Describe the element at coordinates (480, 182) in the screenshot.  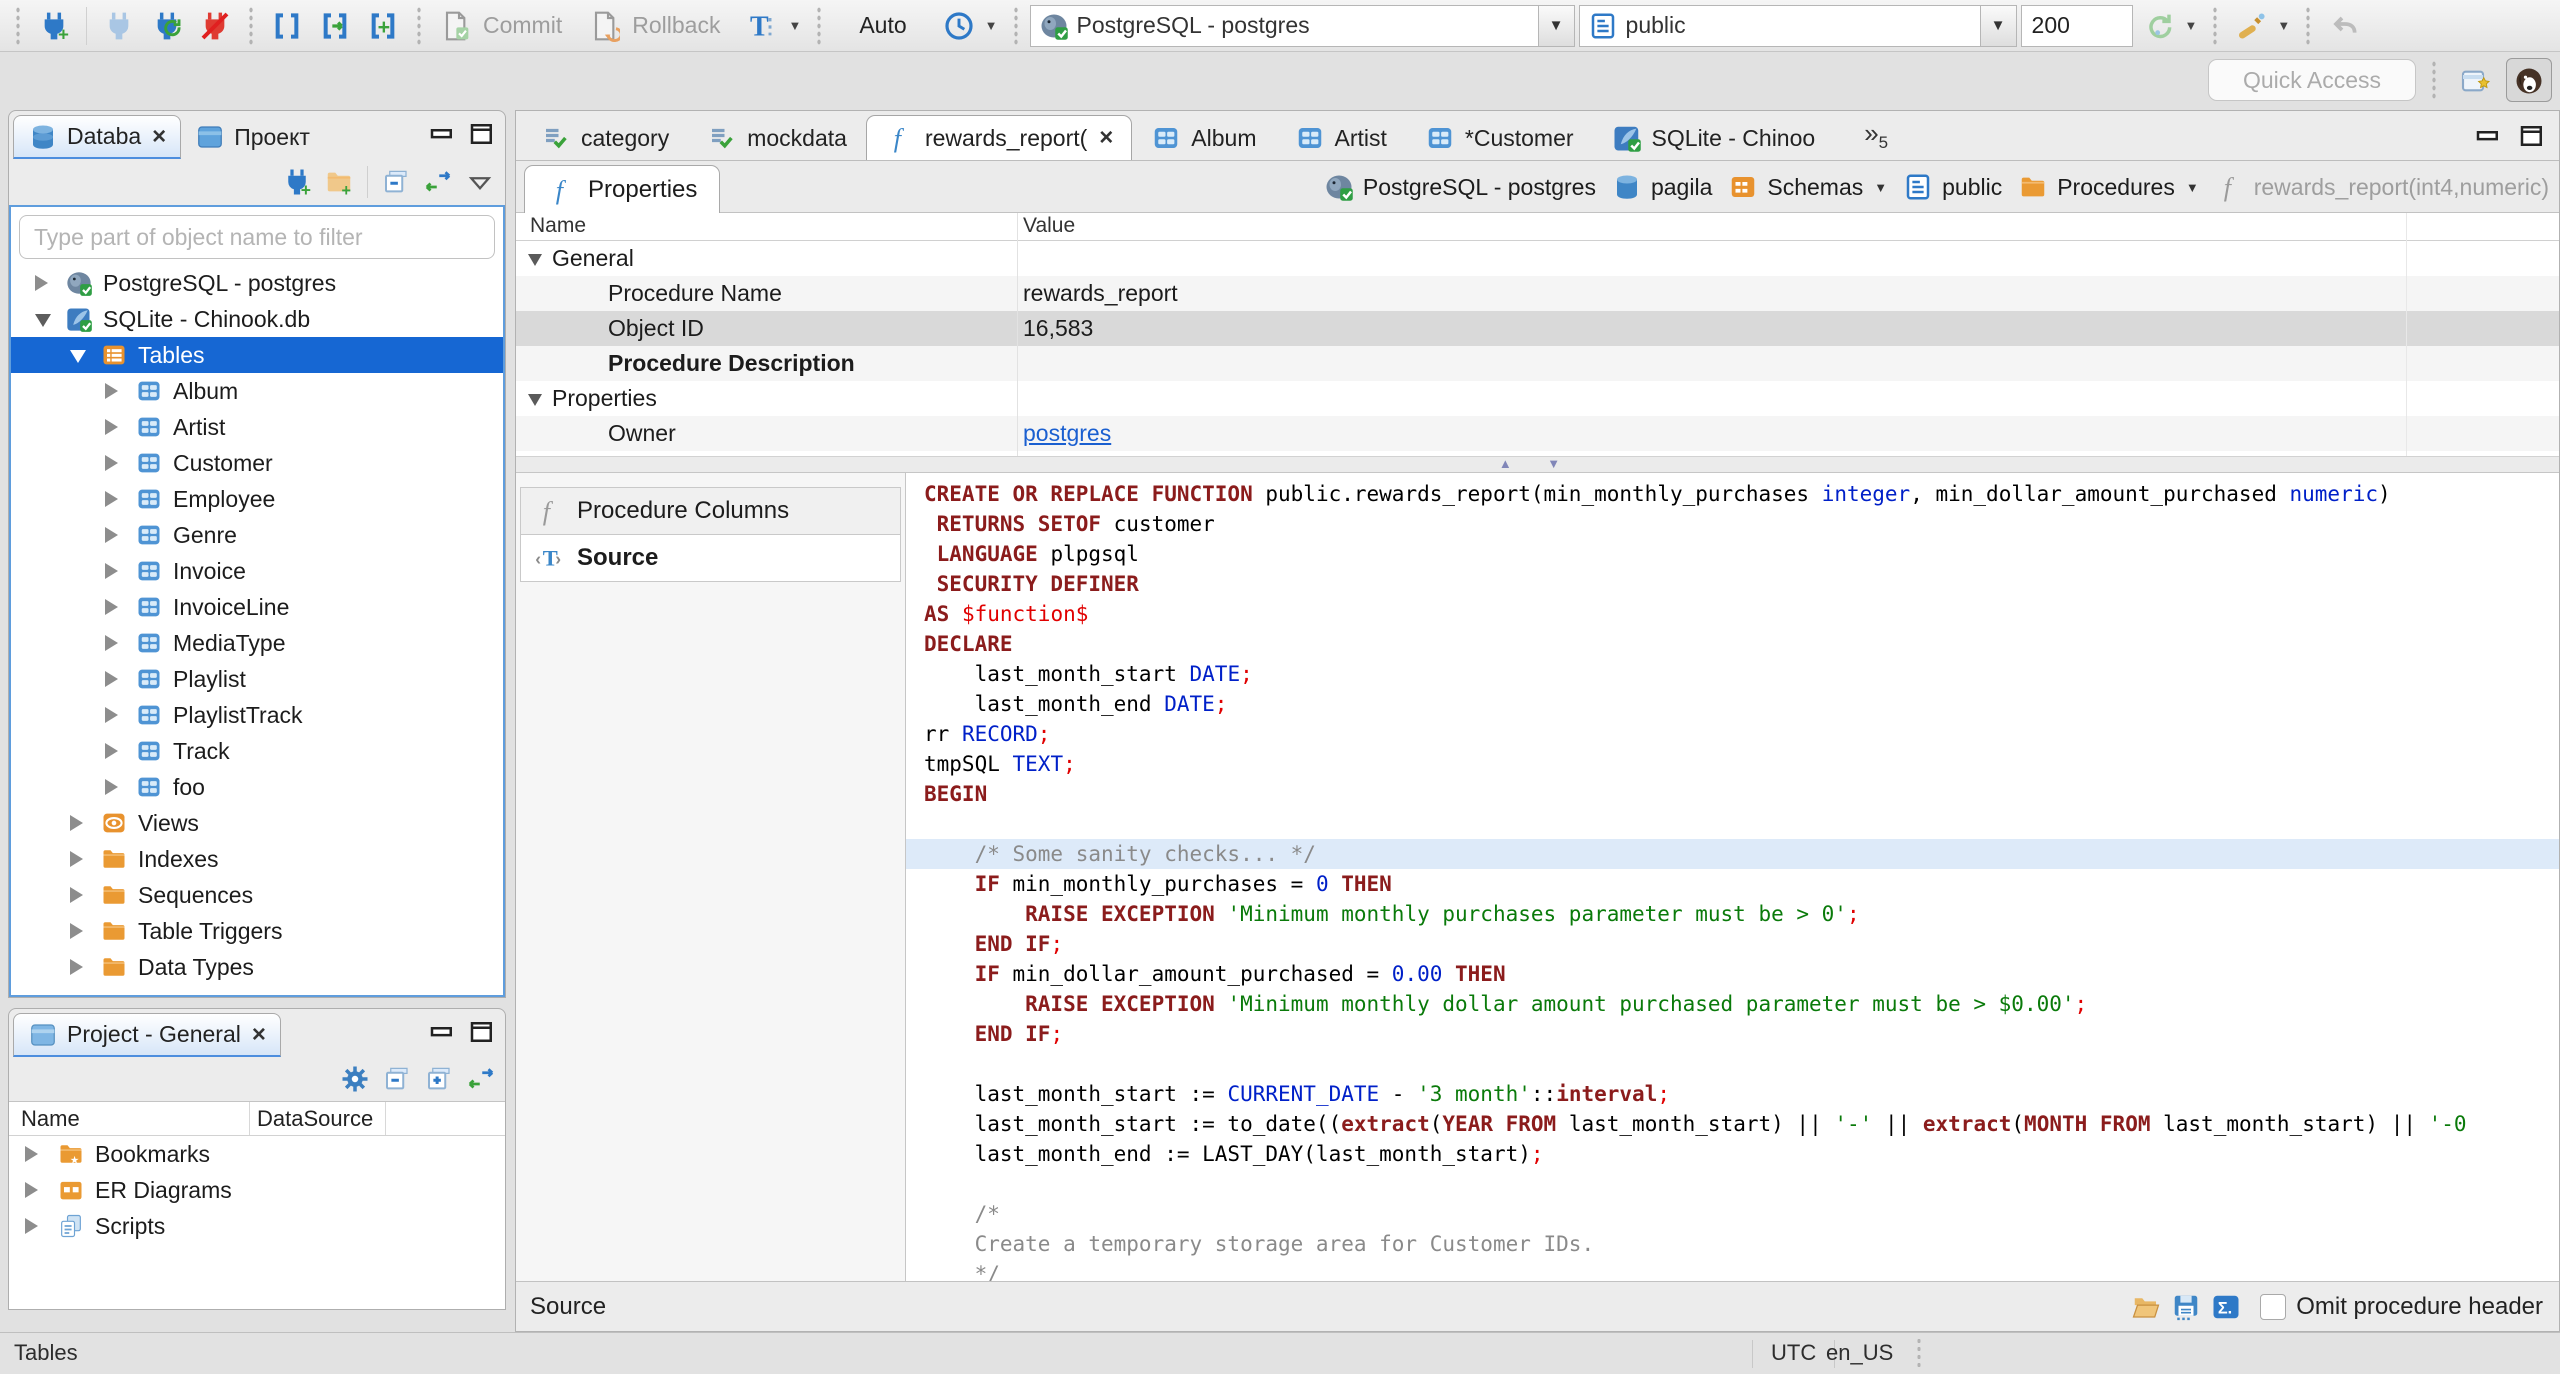
I see `view-menu-button` at that location.